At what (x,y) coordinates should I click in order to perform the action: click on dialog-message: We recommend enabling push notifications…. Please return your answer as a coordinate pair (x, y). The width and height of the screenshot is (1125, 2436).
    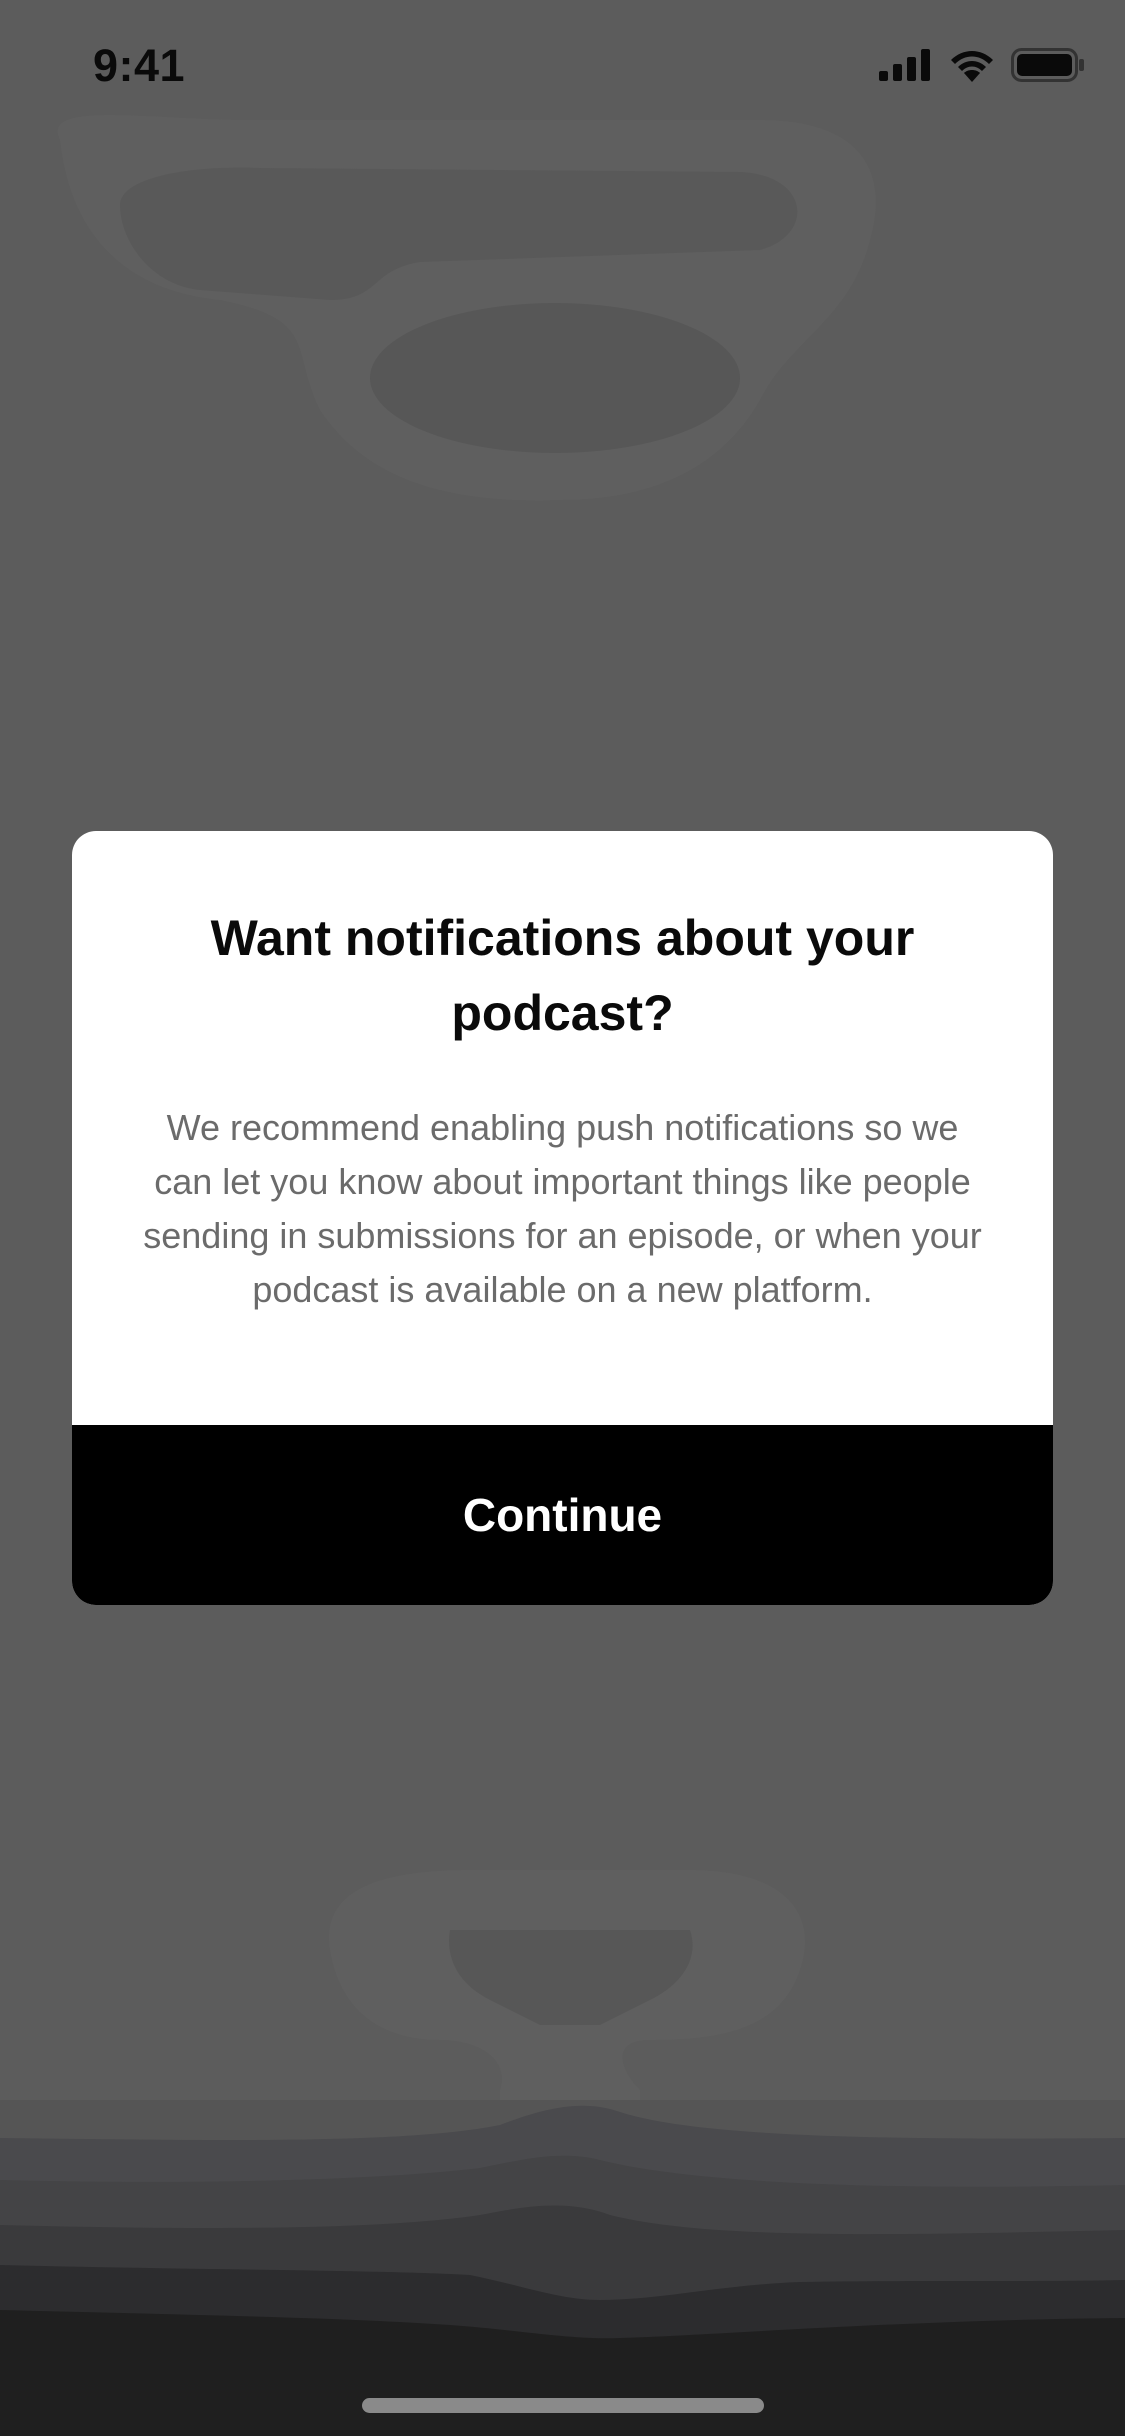
    Looking at the image, I should click on (562, 1208).